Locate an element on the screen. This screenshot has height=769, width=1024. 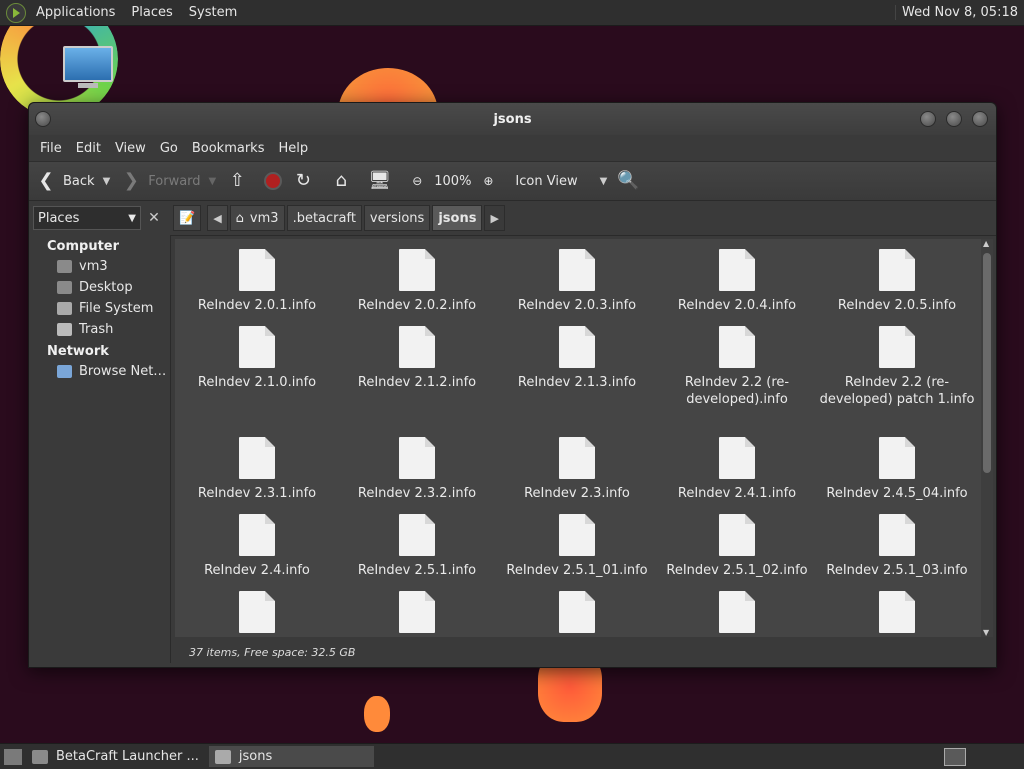
breadcrumb-scroll-right: ▶ is located at coordinates (494, 218).